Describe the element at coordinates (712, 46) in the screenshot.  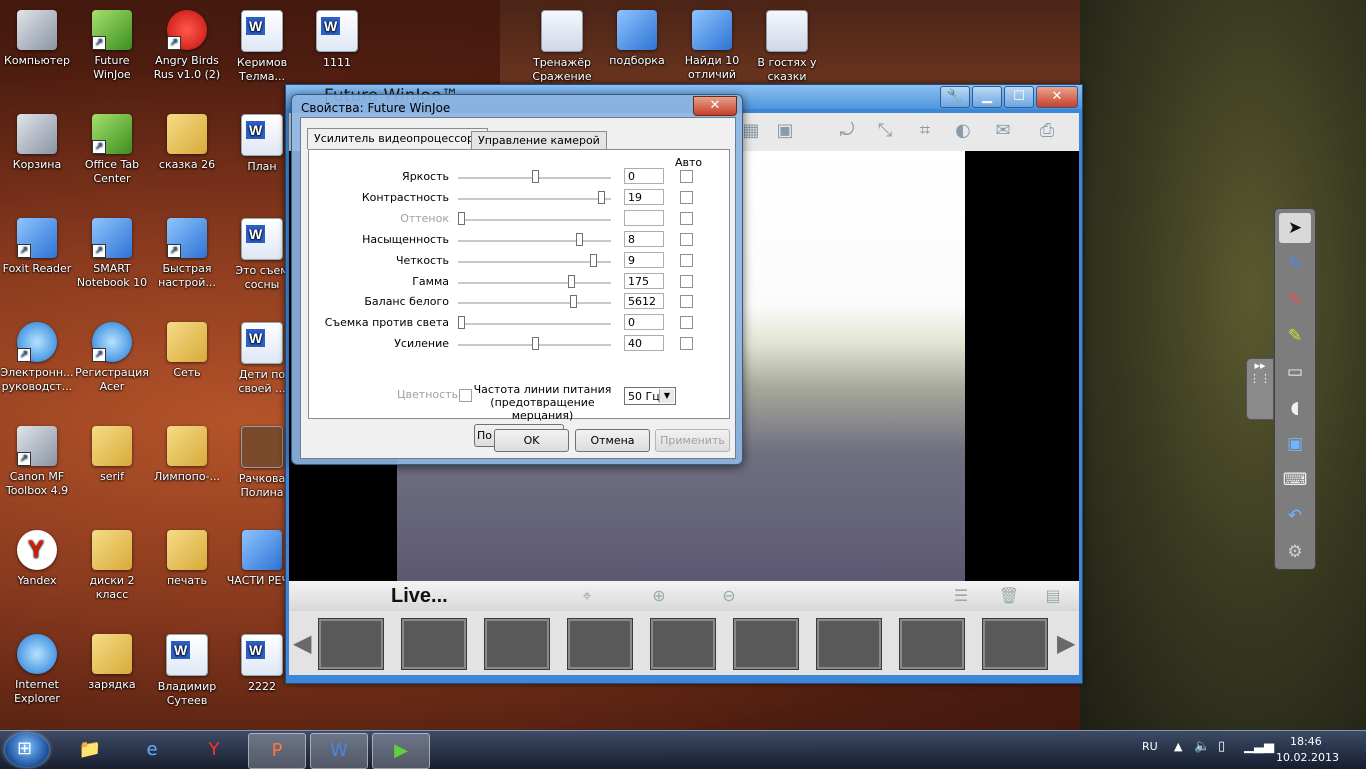
I see `desktop-icon-find-10: Найди 10 отличий` at that location.